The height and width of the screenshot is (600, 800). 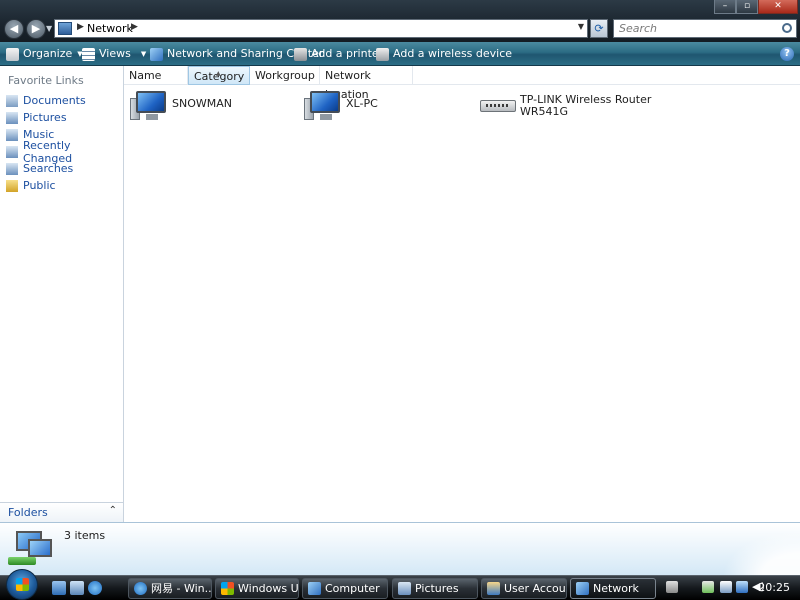 I want to click on security-icon, so click(x=726, y=587).